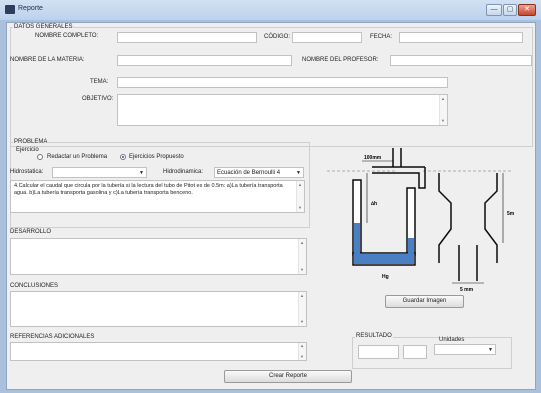 The image size is (541, 393). What do you see at coordinates (77, 157) in the screenshot?
I see `redactar-problema-label: Redactar un Problema` at bounding box center [77, 157].